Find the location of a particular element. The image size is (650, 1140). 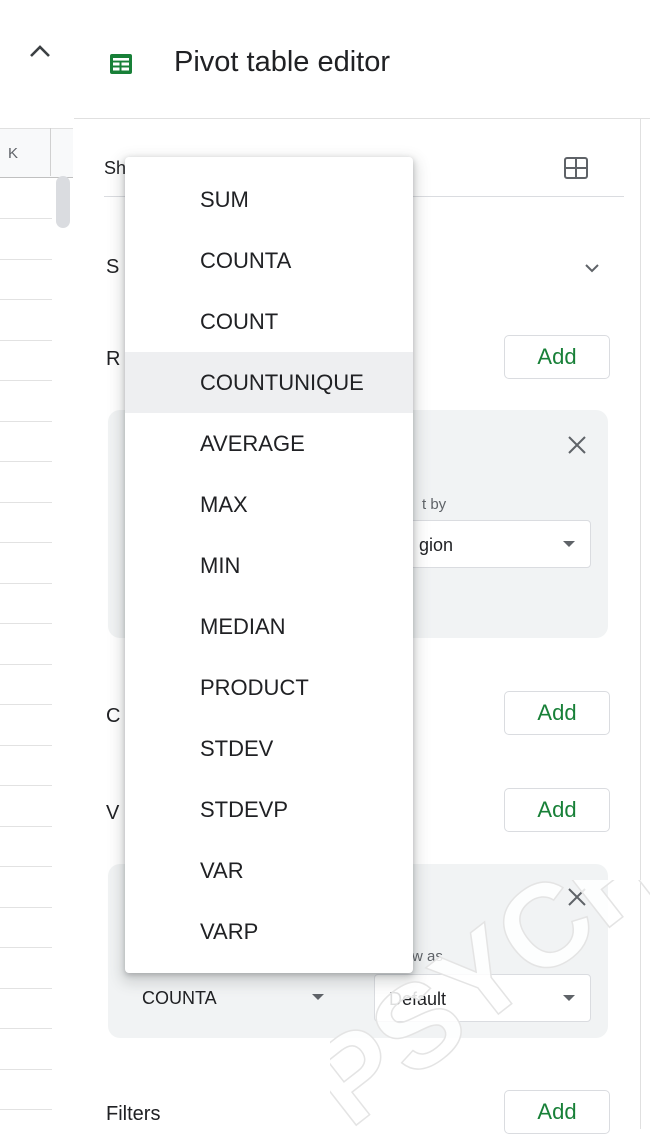

menu-item-stdev: STDEV is located at coordinates (269, 748).